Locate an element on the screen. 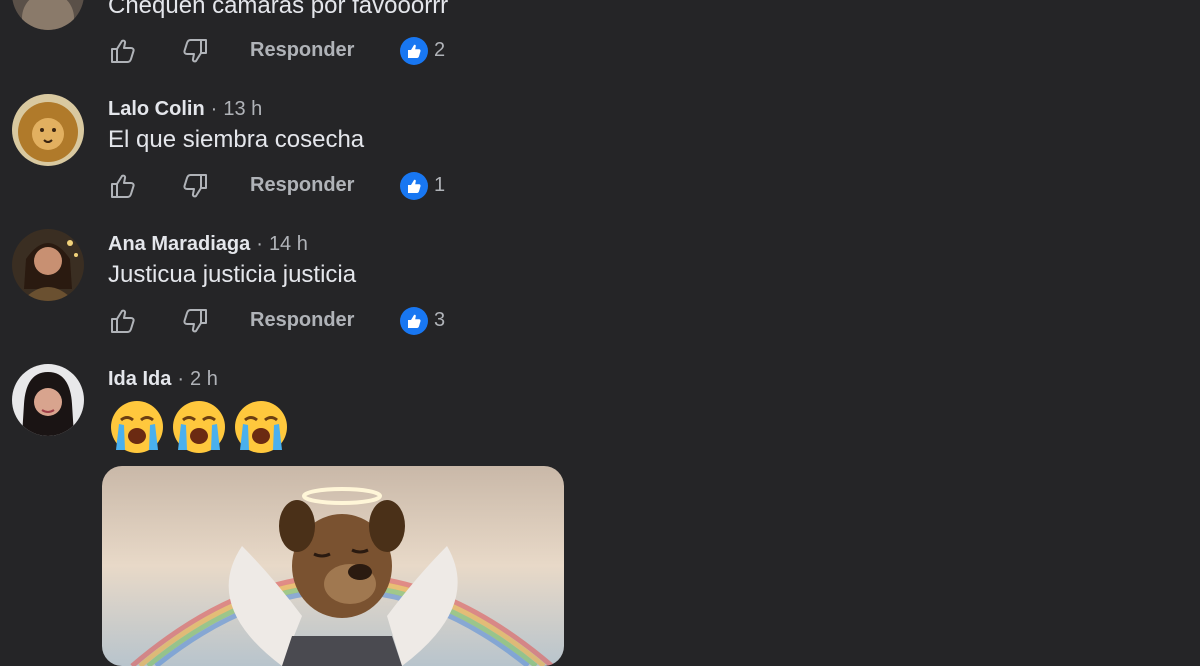 The width and height of the screenshot is (1200, 666). comment-text: Chequen cámaras por favooorrr is located at coordinates (278, 9).